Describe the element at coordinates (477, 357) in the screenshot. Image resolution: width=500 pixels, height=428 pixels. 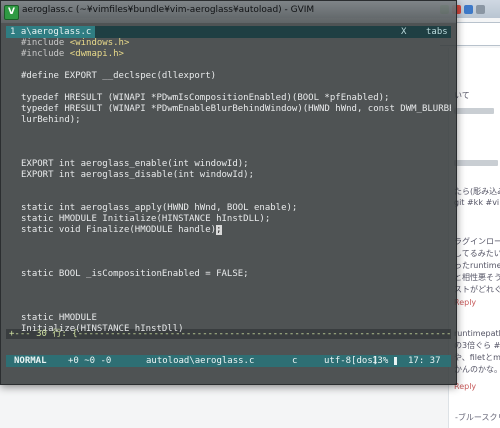
I see `bg-snippet: や、filetとmap` at that location.